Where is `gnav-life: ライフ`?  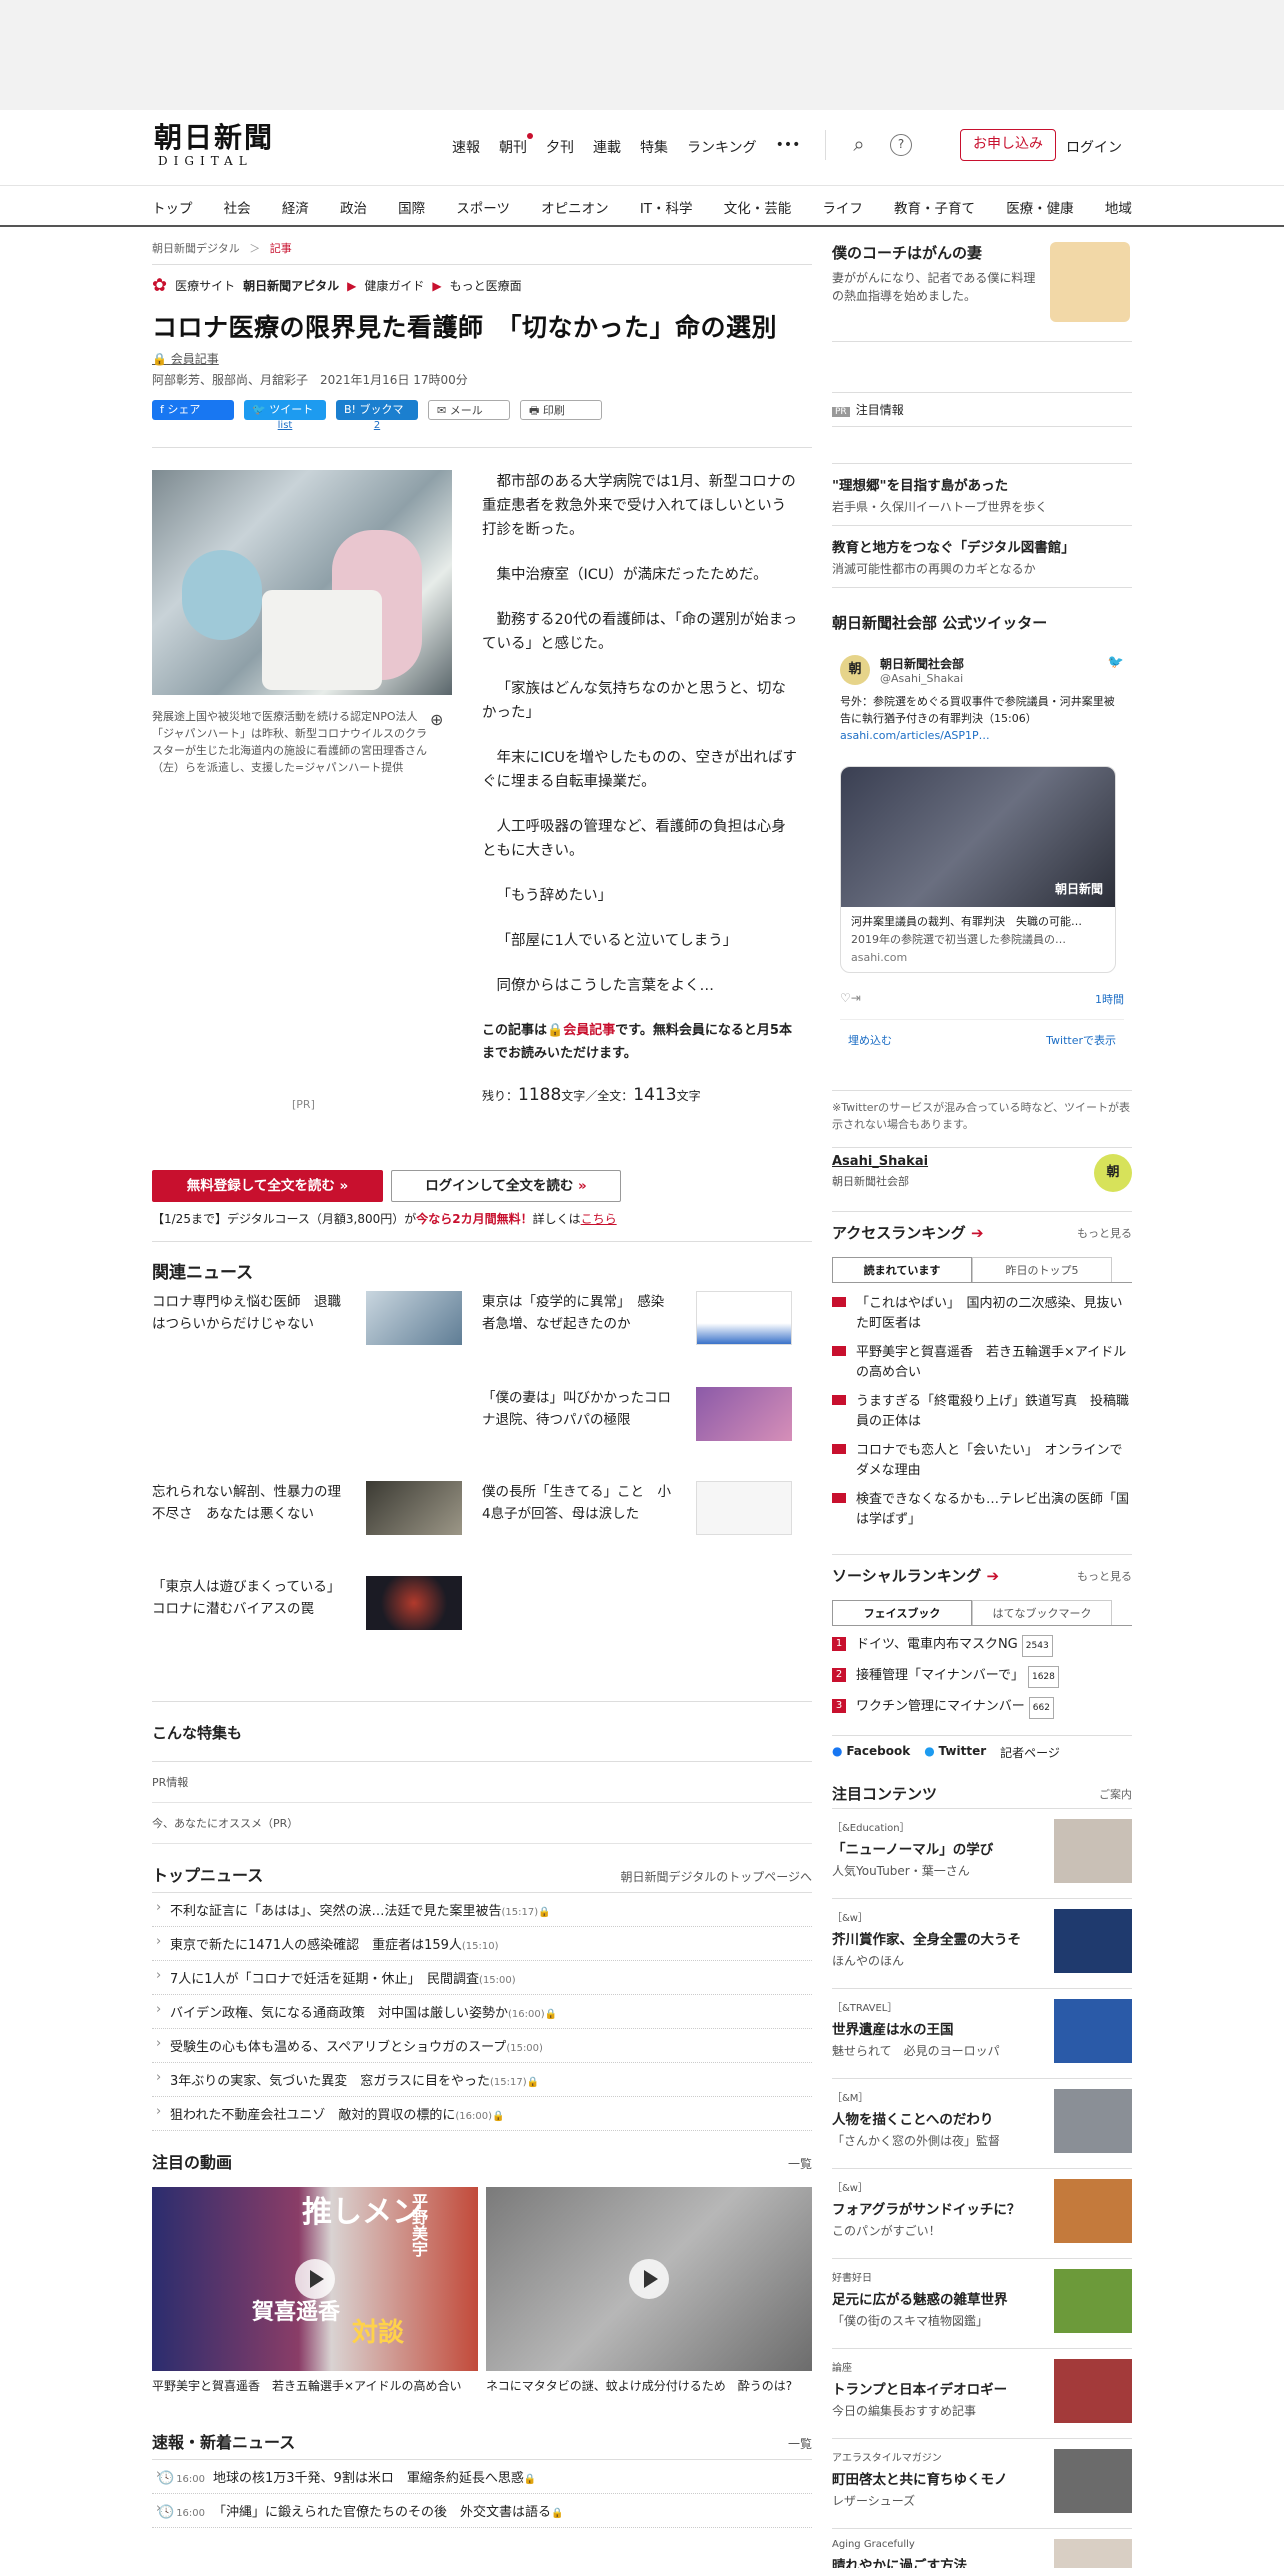 gnav-life: ライフ is located at coordinates (842, 207).